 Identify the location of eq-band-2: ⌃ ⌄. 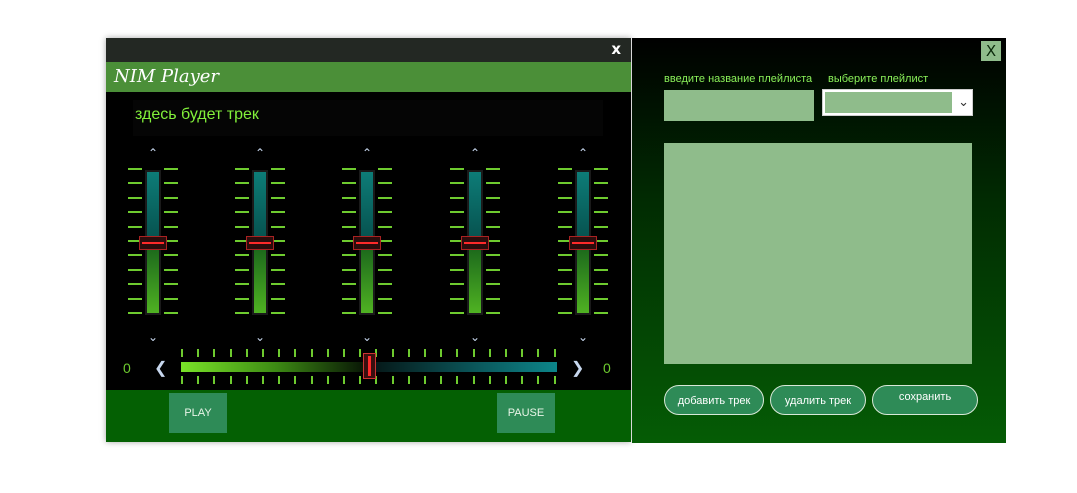
(260, 243).